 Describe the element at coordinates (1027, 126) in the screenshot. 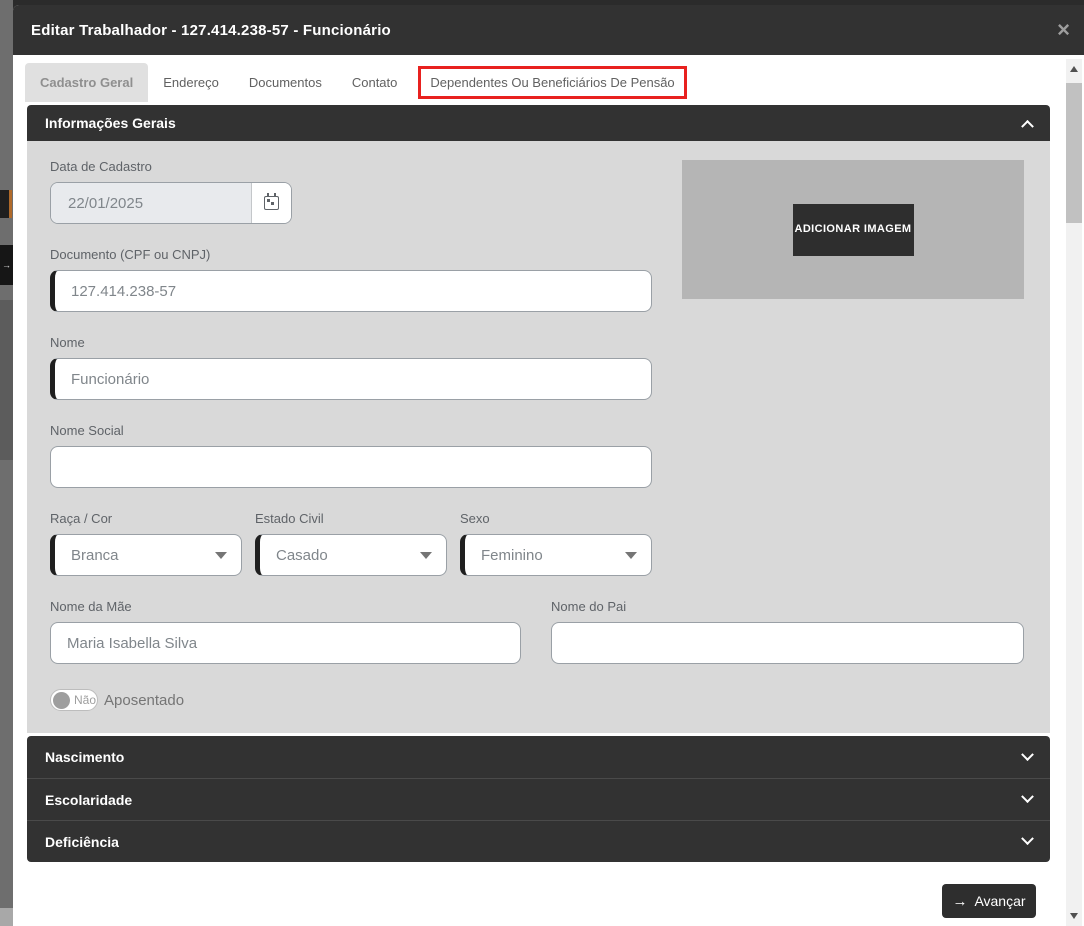

I see `chevron-up-icon` at that location.